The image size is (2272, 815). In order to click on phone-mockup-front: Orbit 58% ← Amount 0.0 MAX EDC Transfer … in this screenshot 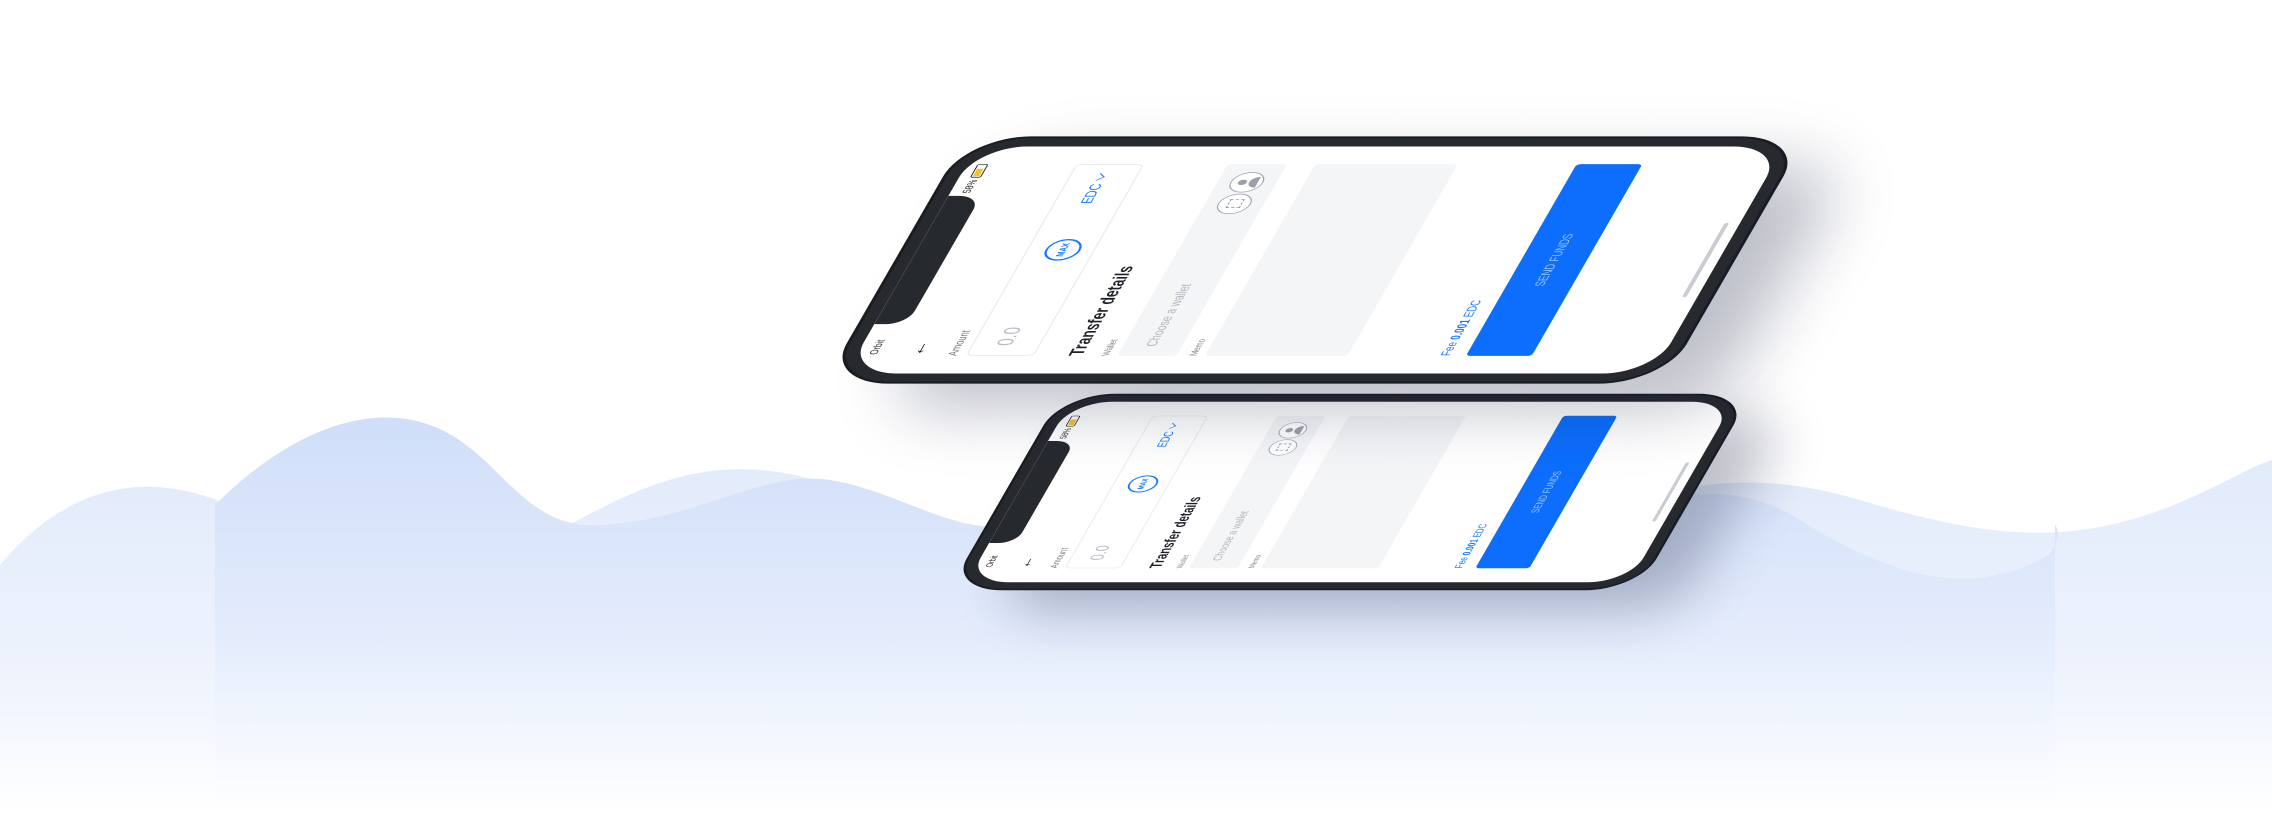, I will do `click(1315, 260)`.